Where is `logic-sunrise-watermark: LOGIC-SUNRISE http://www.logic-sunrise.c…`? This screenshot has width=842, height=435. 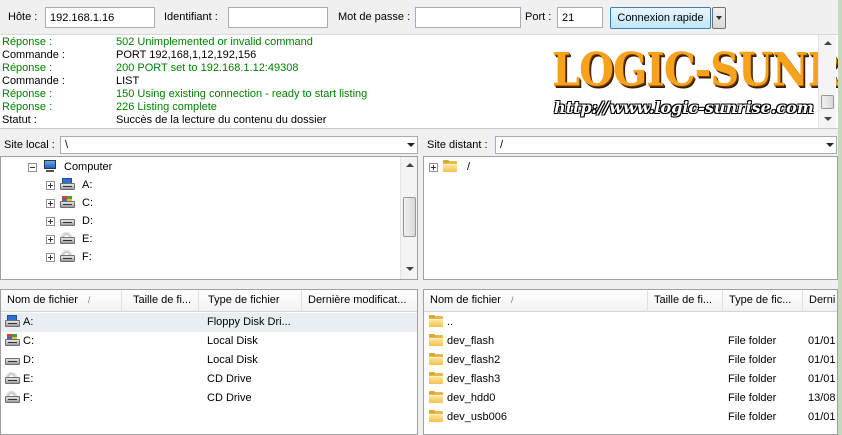 logic-sunrise-watermark: LOGIC-SUNRISE http://www.logic-sunrise.c… is located at coordinates (695, 83).